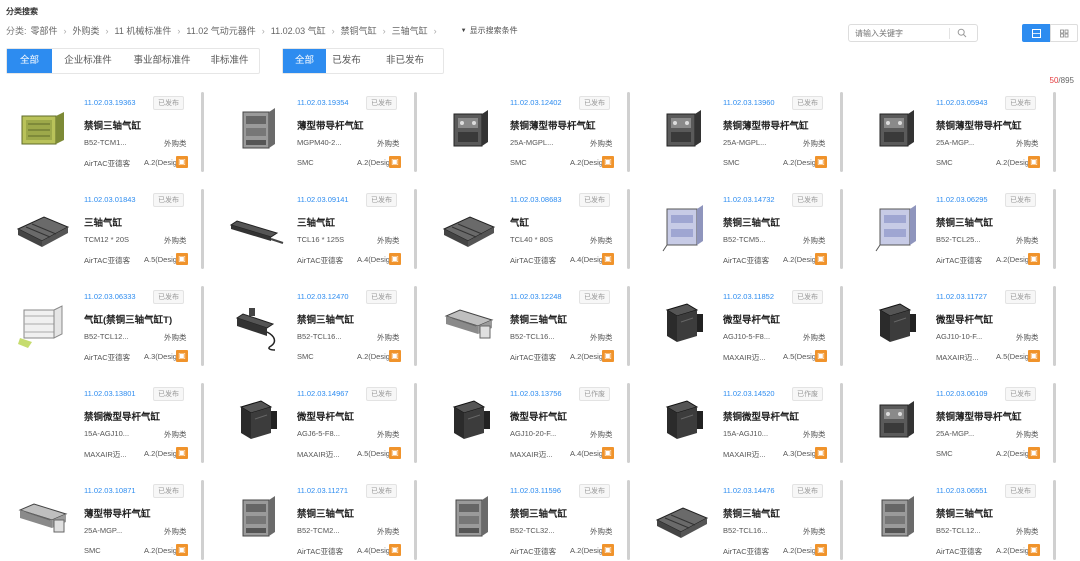 The height and width of the screenshot is (561, 1080). I want to click on part-code: 11.02.03.11727, so click(961, 296).